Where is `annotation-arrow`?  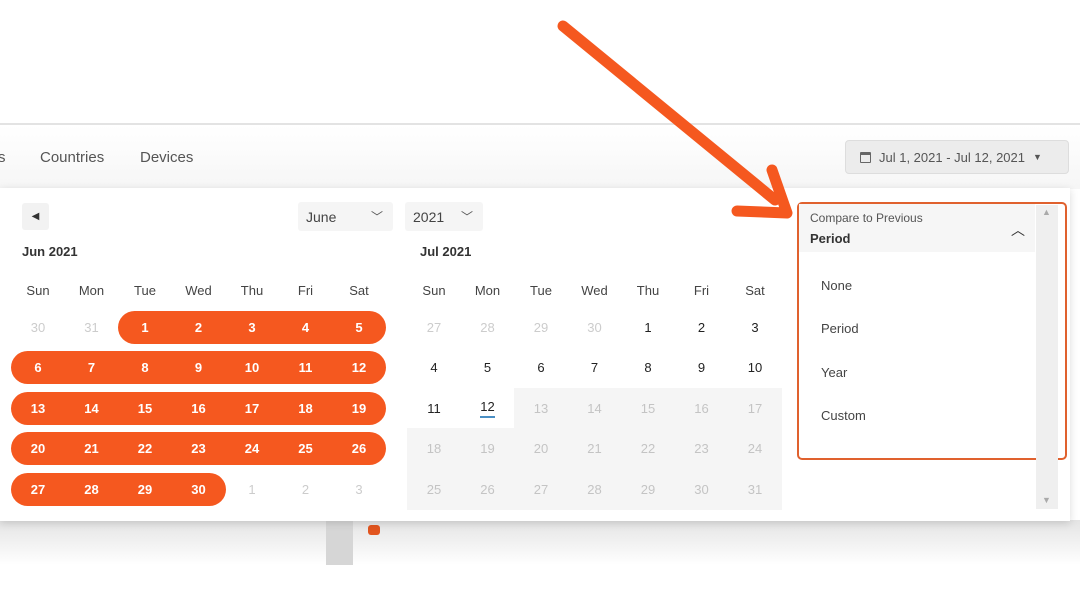 annotation-arrow is located at coordinates (675, 119).